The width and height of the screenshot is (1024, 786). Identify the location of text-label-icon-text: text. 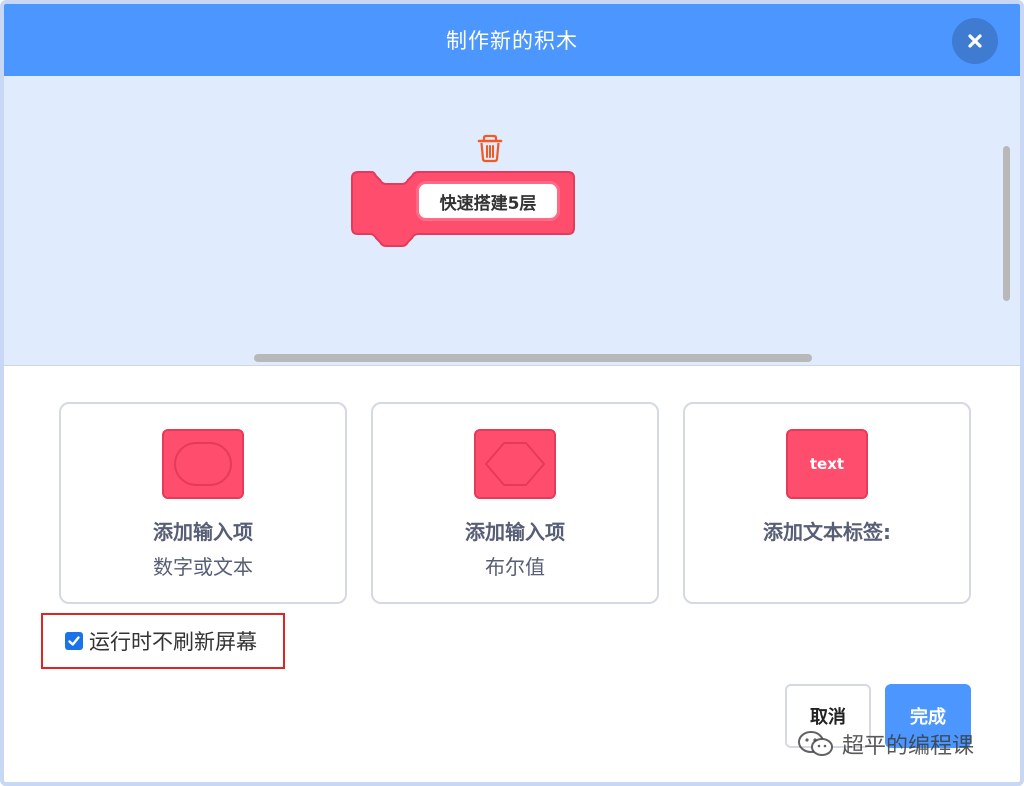
(827, 464).